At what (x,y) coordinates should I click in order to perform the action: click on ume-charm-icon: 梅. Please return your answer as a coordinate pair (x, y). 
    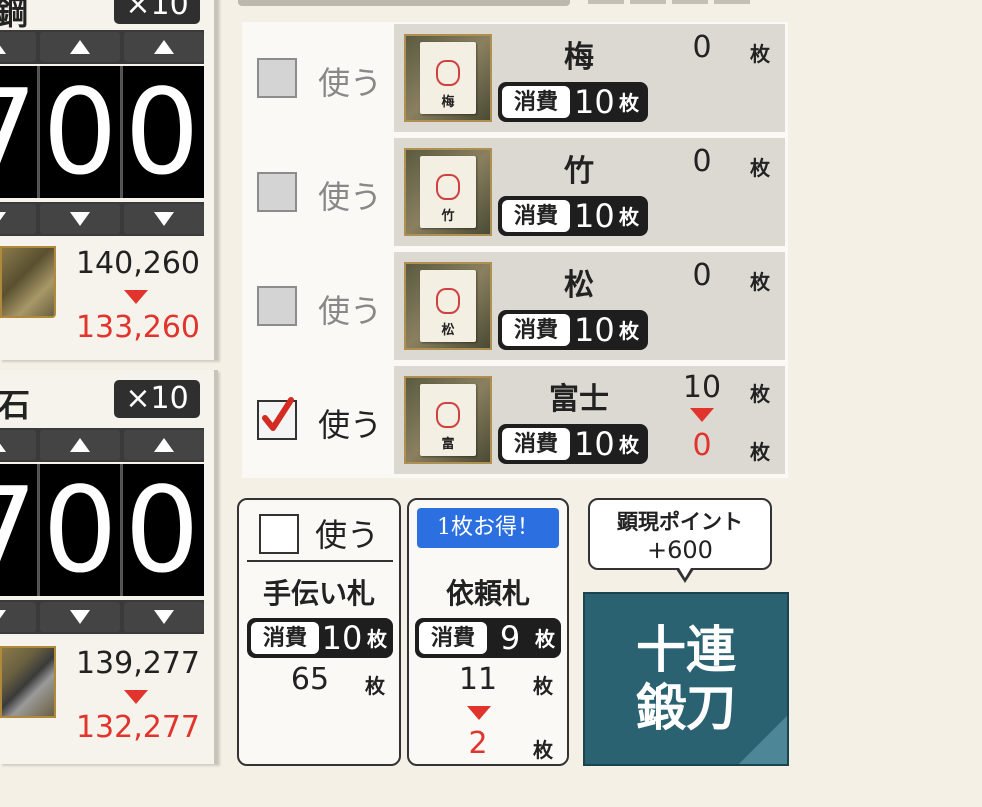
    Looking at the image, I should click on (448, 78).